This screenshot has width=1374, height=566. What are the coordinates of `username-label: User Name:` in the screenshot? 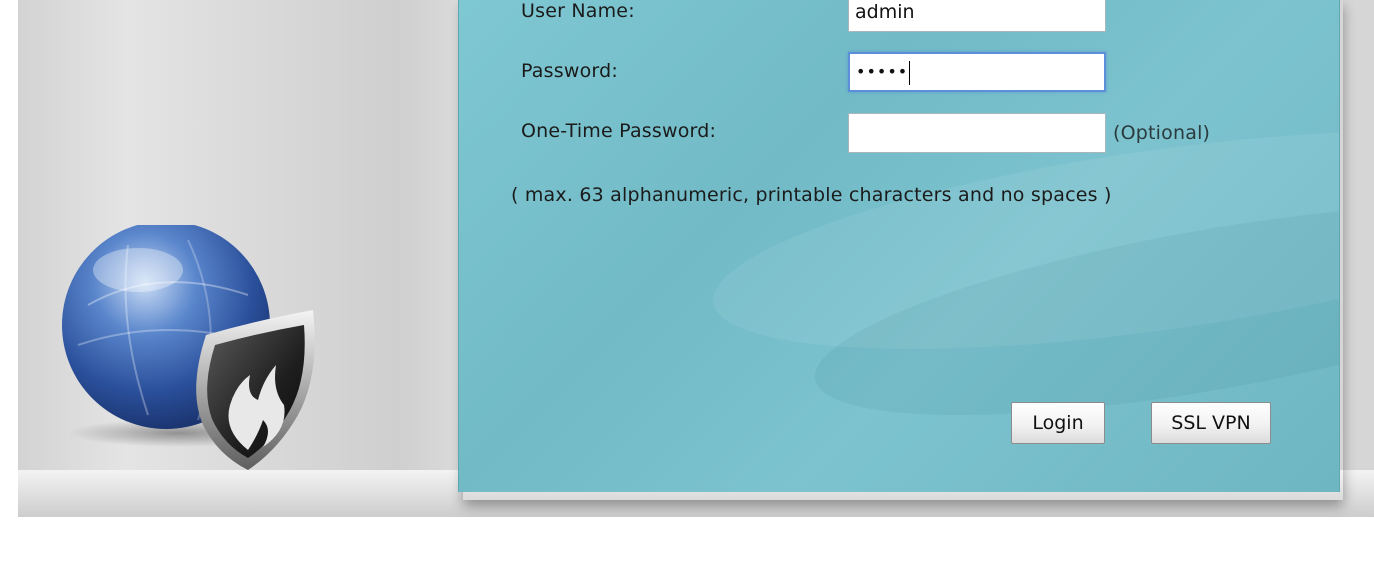 It's located at (578, 11).